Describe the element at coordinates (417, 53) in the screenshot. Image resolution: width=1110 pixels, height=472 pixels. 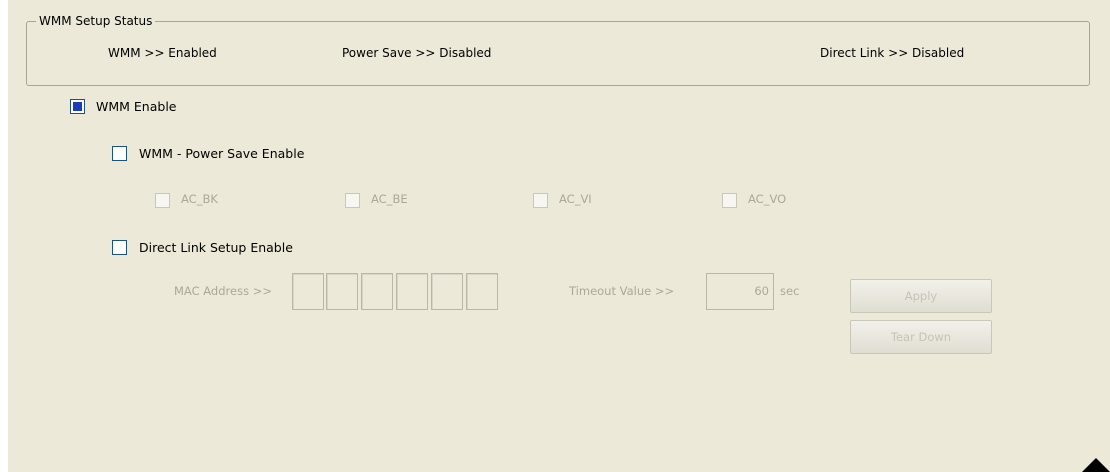
I see `power-save-status-text: Power Save >> Disabled` at that location.